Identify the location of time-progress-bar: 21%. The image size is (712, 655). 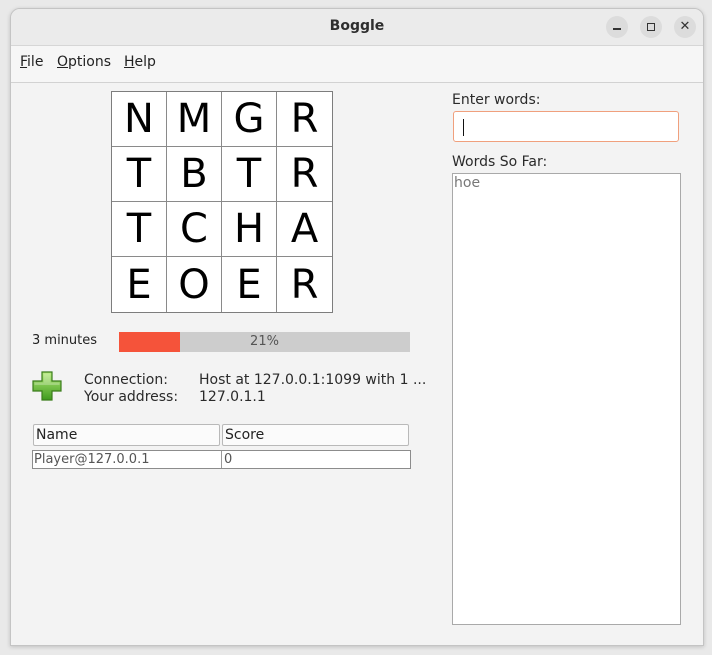
(264, 342).